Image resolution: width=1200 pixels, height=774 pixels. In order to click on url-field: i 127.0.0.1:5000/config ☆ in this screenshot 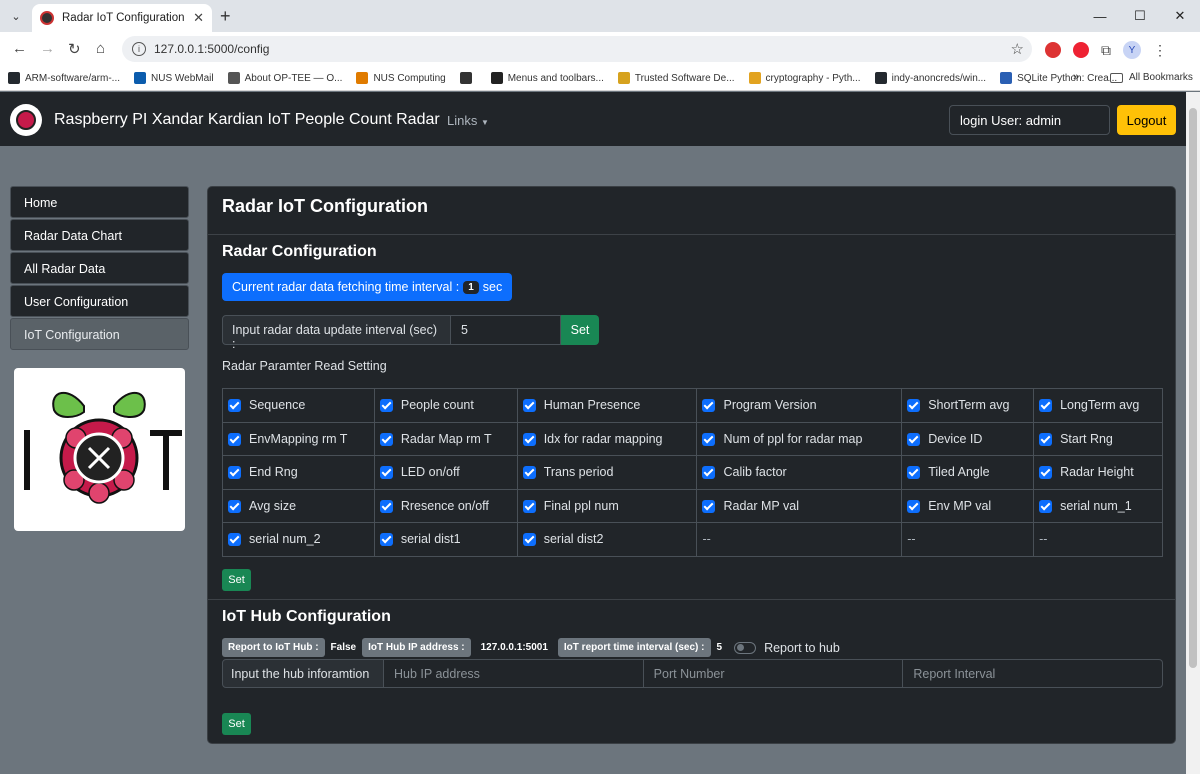, I will do `click(577, 49)`.